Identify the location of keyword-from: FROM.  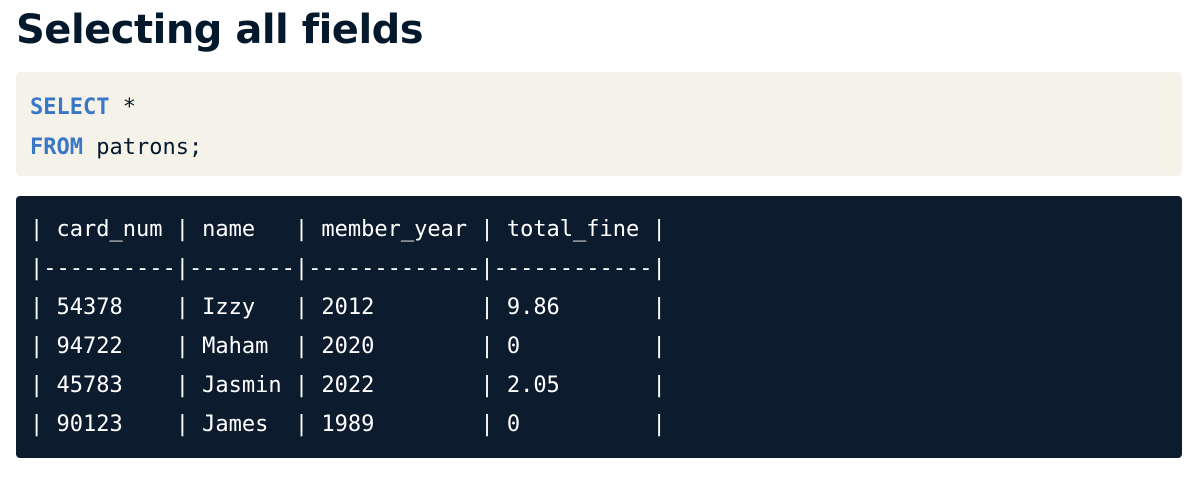
(56, 147).